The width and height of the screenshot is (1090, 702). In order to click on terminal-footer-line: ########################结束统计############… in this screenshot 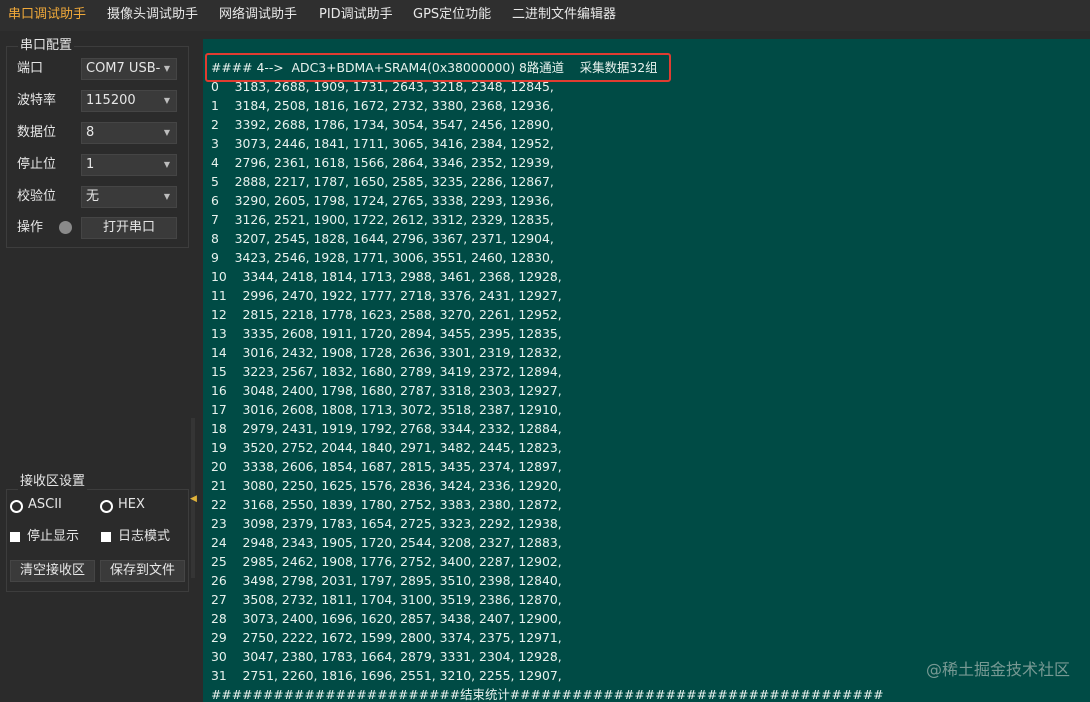, I will do `click(547, 694)`.